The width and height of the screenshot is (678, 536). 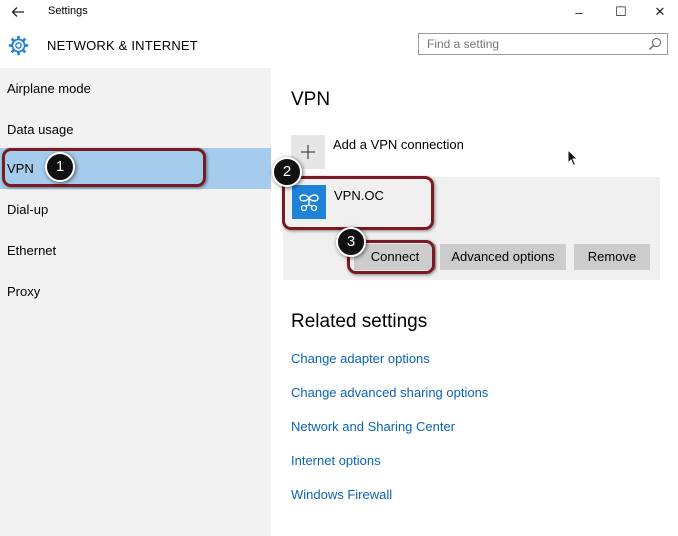 What do you see at coordinates (579, 12) in the screenshot?
I see `minimize-button: –` at bounding box center [579, 12].